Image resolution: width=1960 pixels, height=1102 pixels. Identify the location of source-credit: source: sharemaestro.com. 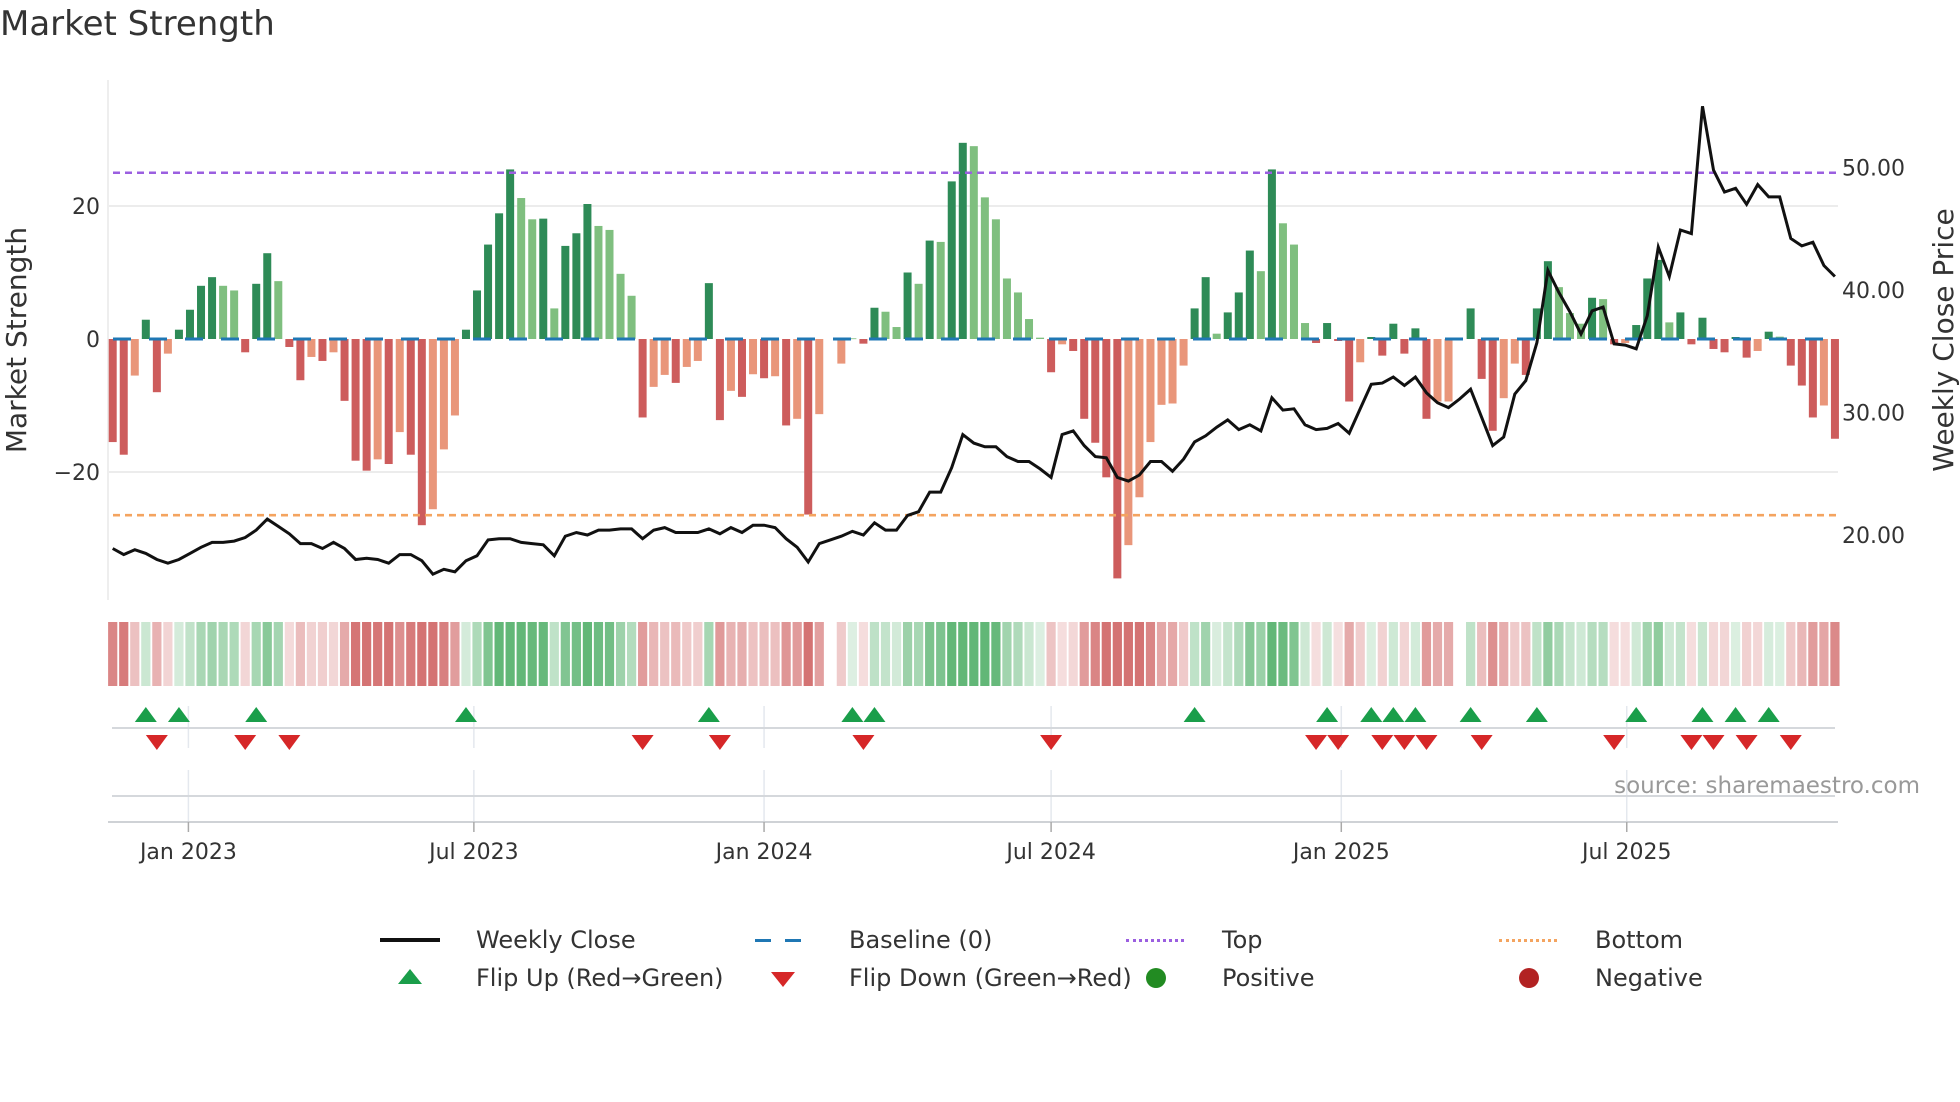
(1767, 786).